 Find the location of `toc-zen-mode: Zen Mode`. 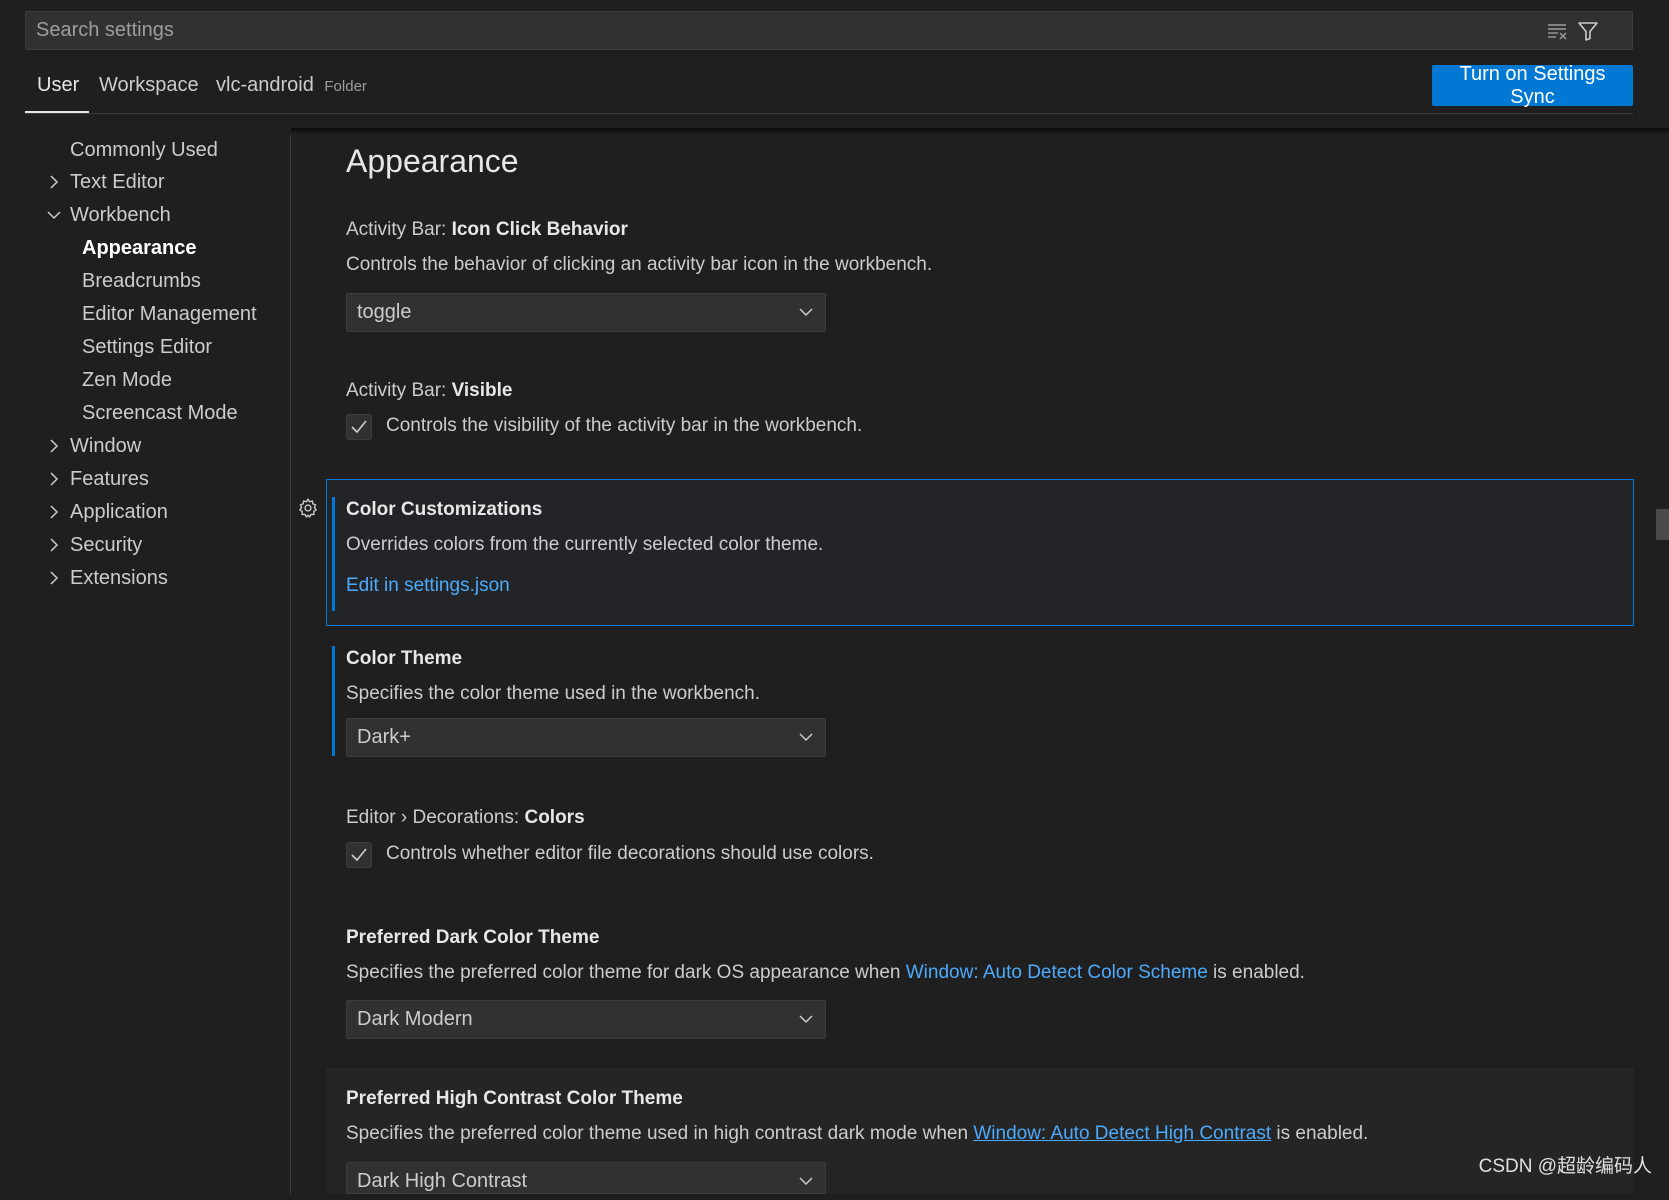

toc-zen-mode: Zen Mode is located at coordinates (127, 380).